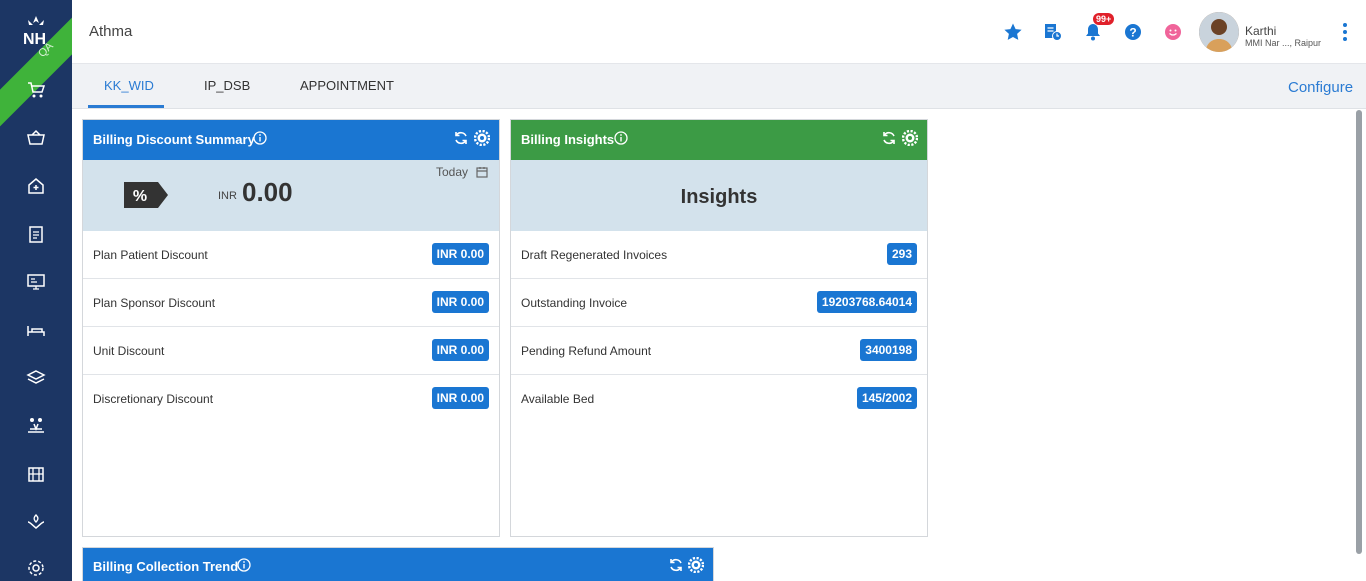 This screenshot has height=581, width=1366. What do you see at coordinates (719, 303) in the screenshot?
I see `list-item: Outstanding Invoice 19203768.64014` at bounding box center [719, 303].